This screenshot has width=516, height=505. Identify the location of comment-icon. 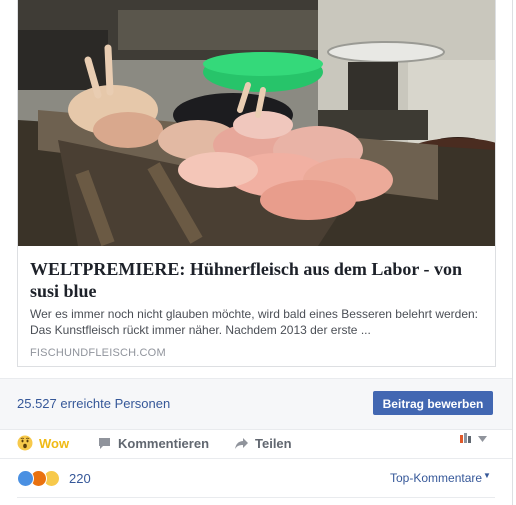
(104, 443).